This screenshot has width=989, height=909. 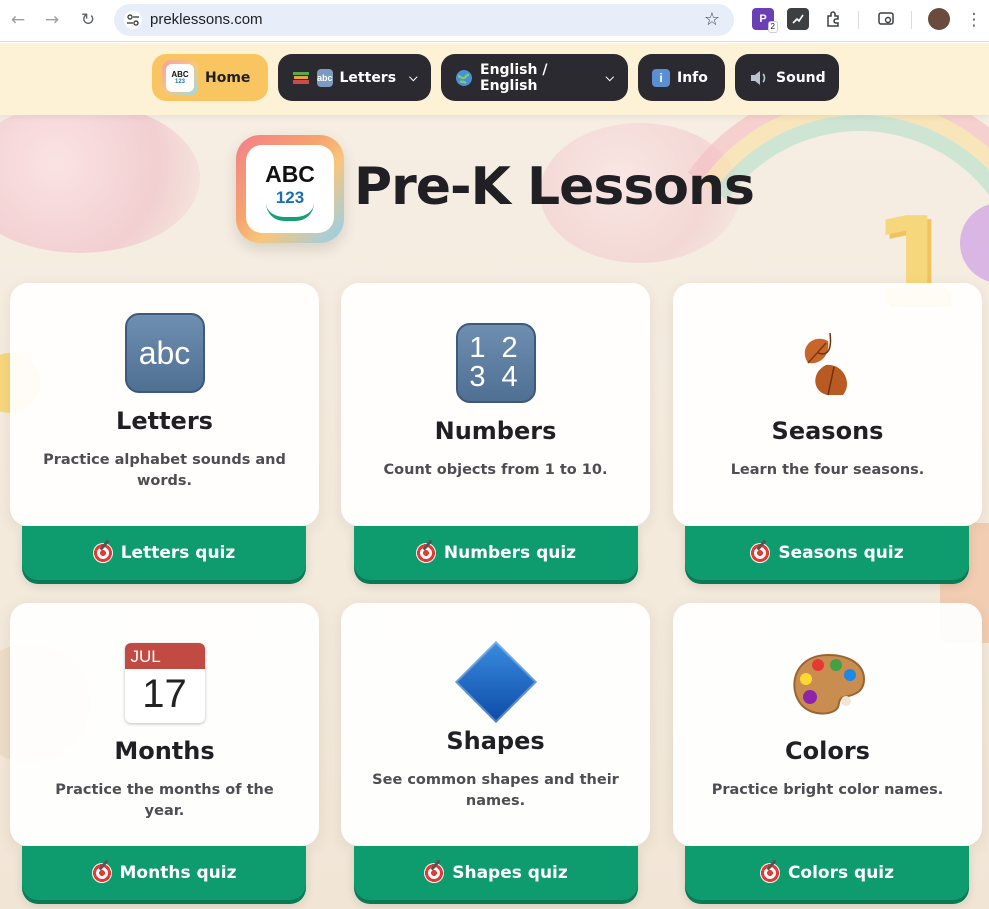 What do you see at coordinates (495, 741) in the screenshot?
I see `card-title: Shapes` at bounding box center [495, 741].